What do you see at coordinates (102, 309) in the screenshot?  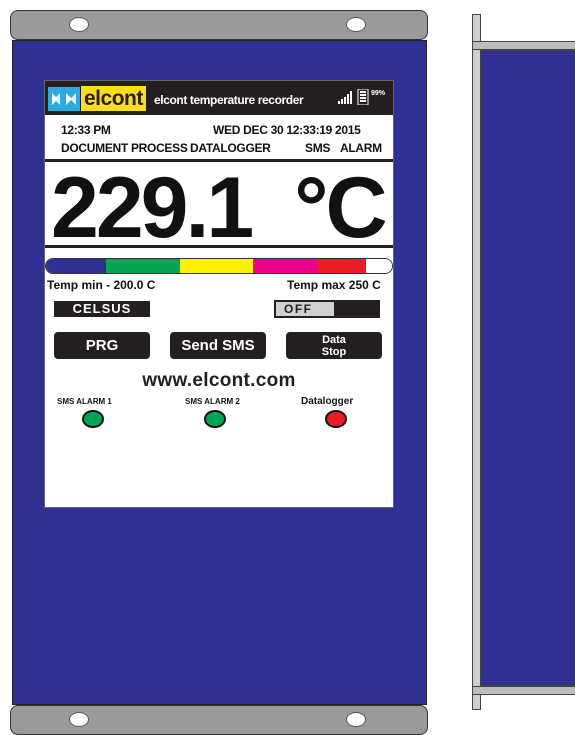 I see `unit-mode-label: CELSUS` at bounding box center [102, 309].